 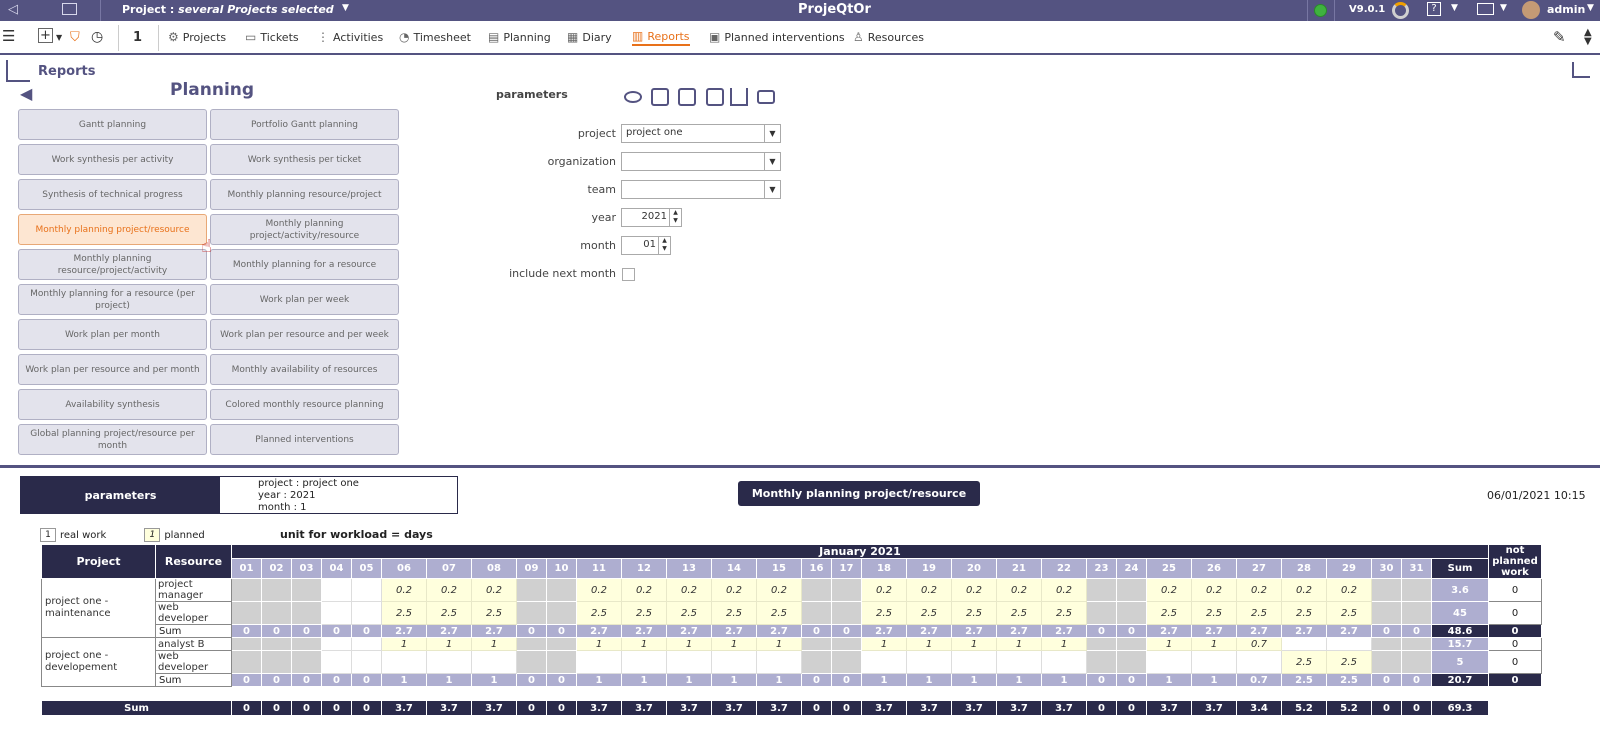 I want to click on interventions-icon: ▣, so click(x=715, y=37).